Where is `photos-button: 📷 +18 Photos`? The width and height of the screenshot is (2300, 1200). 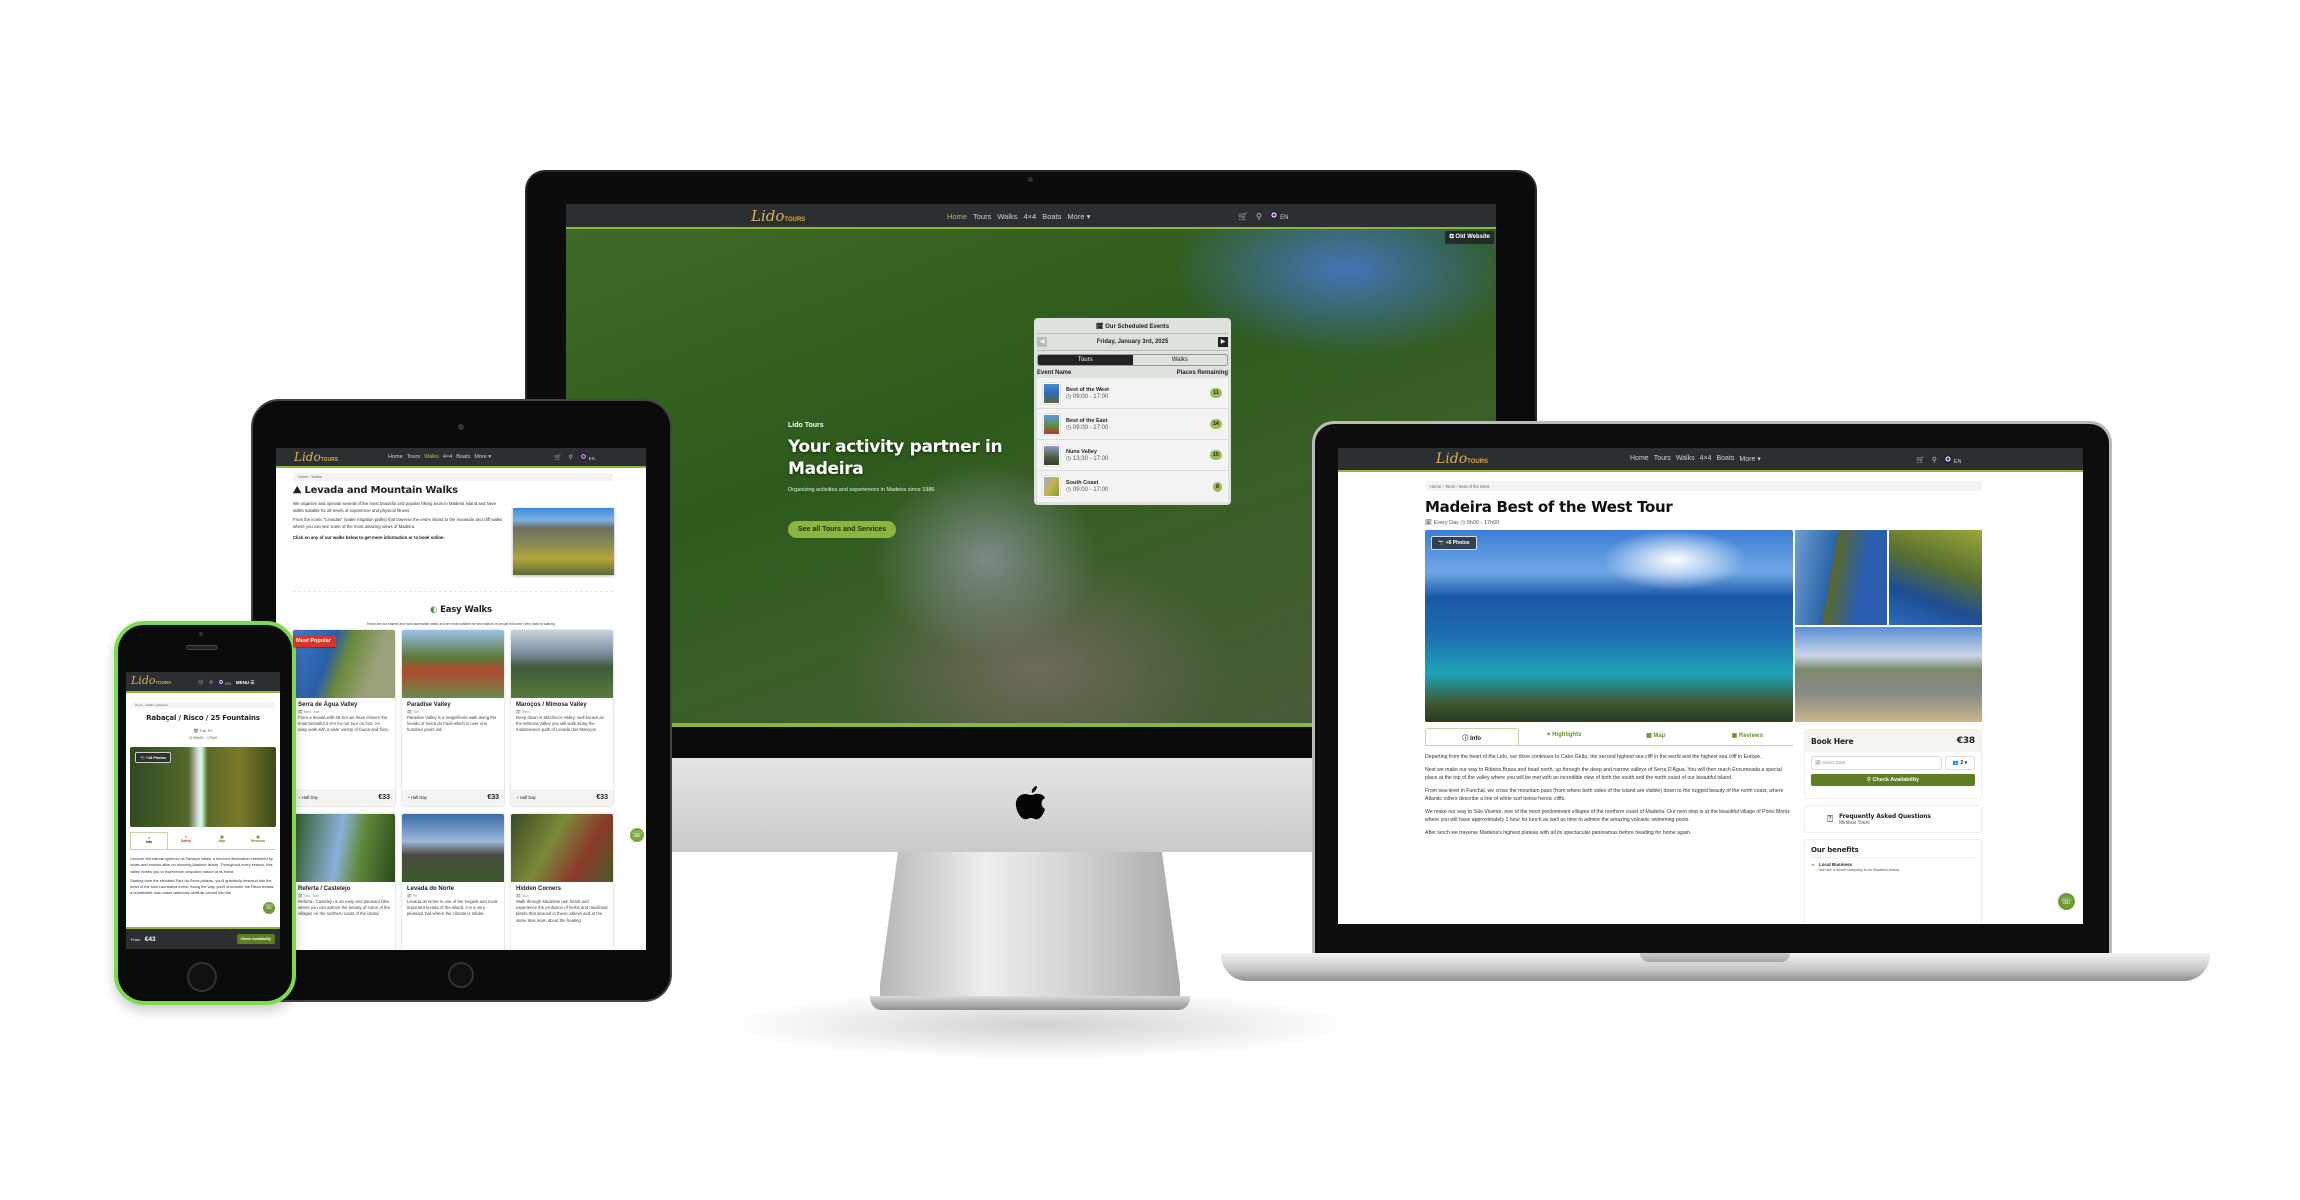
photos-button: 📷 +18 Photos is located at coordinates (153, 757).